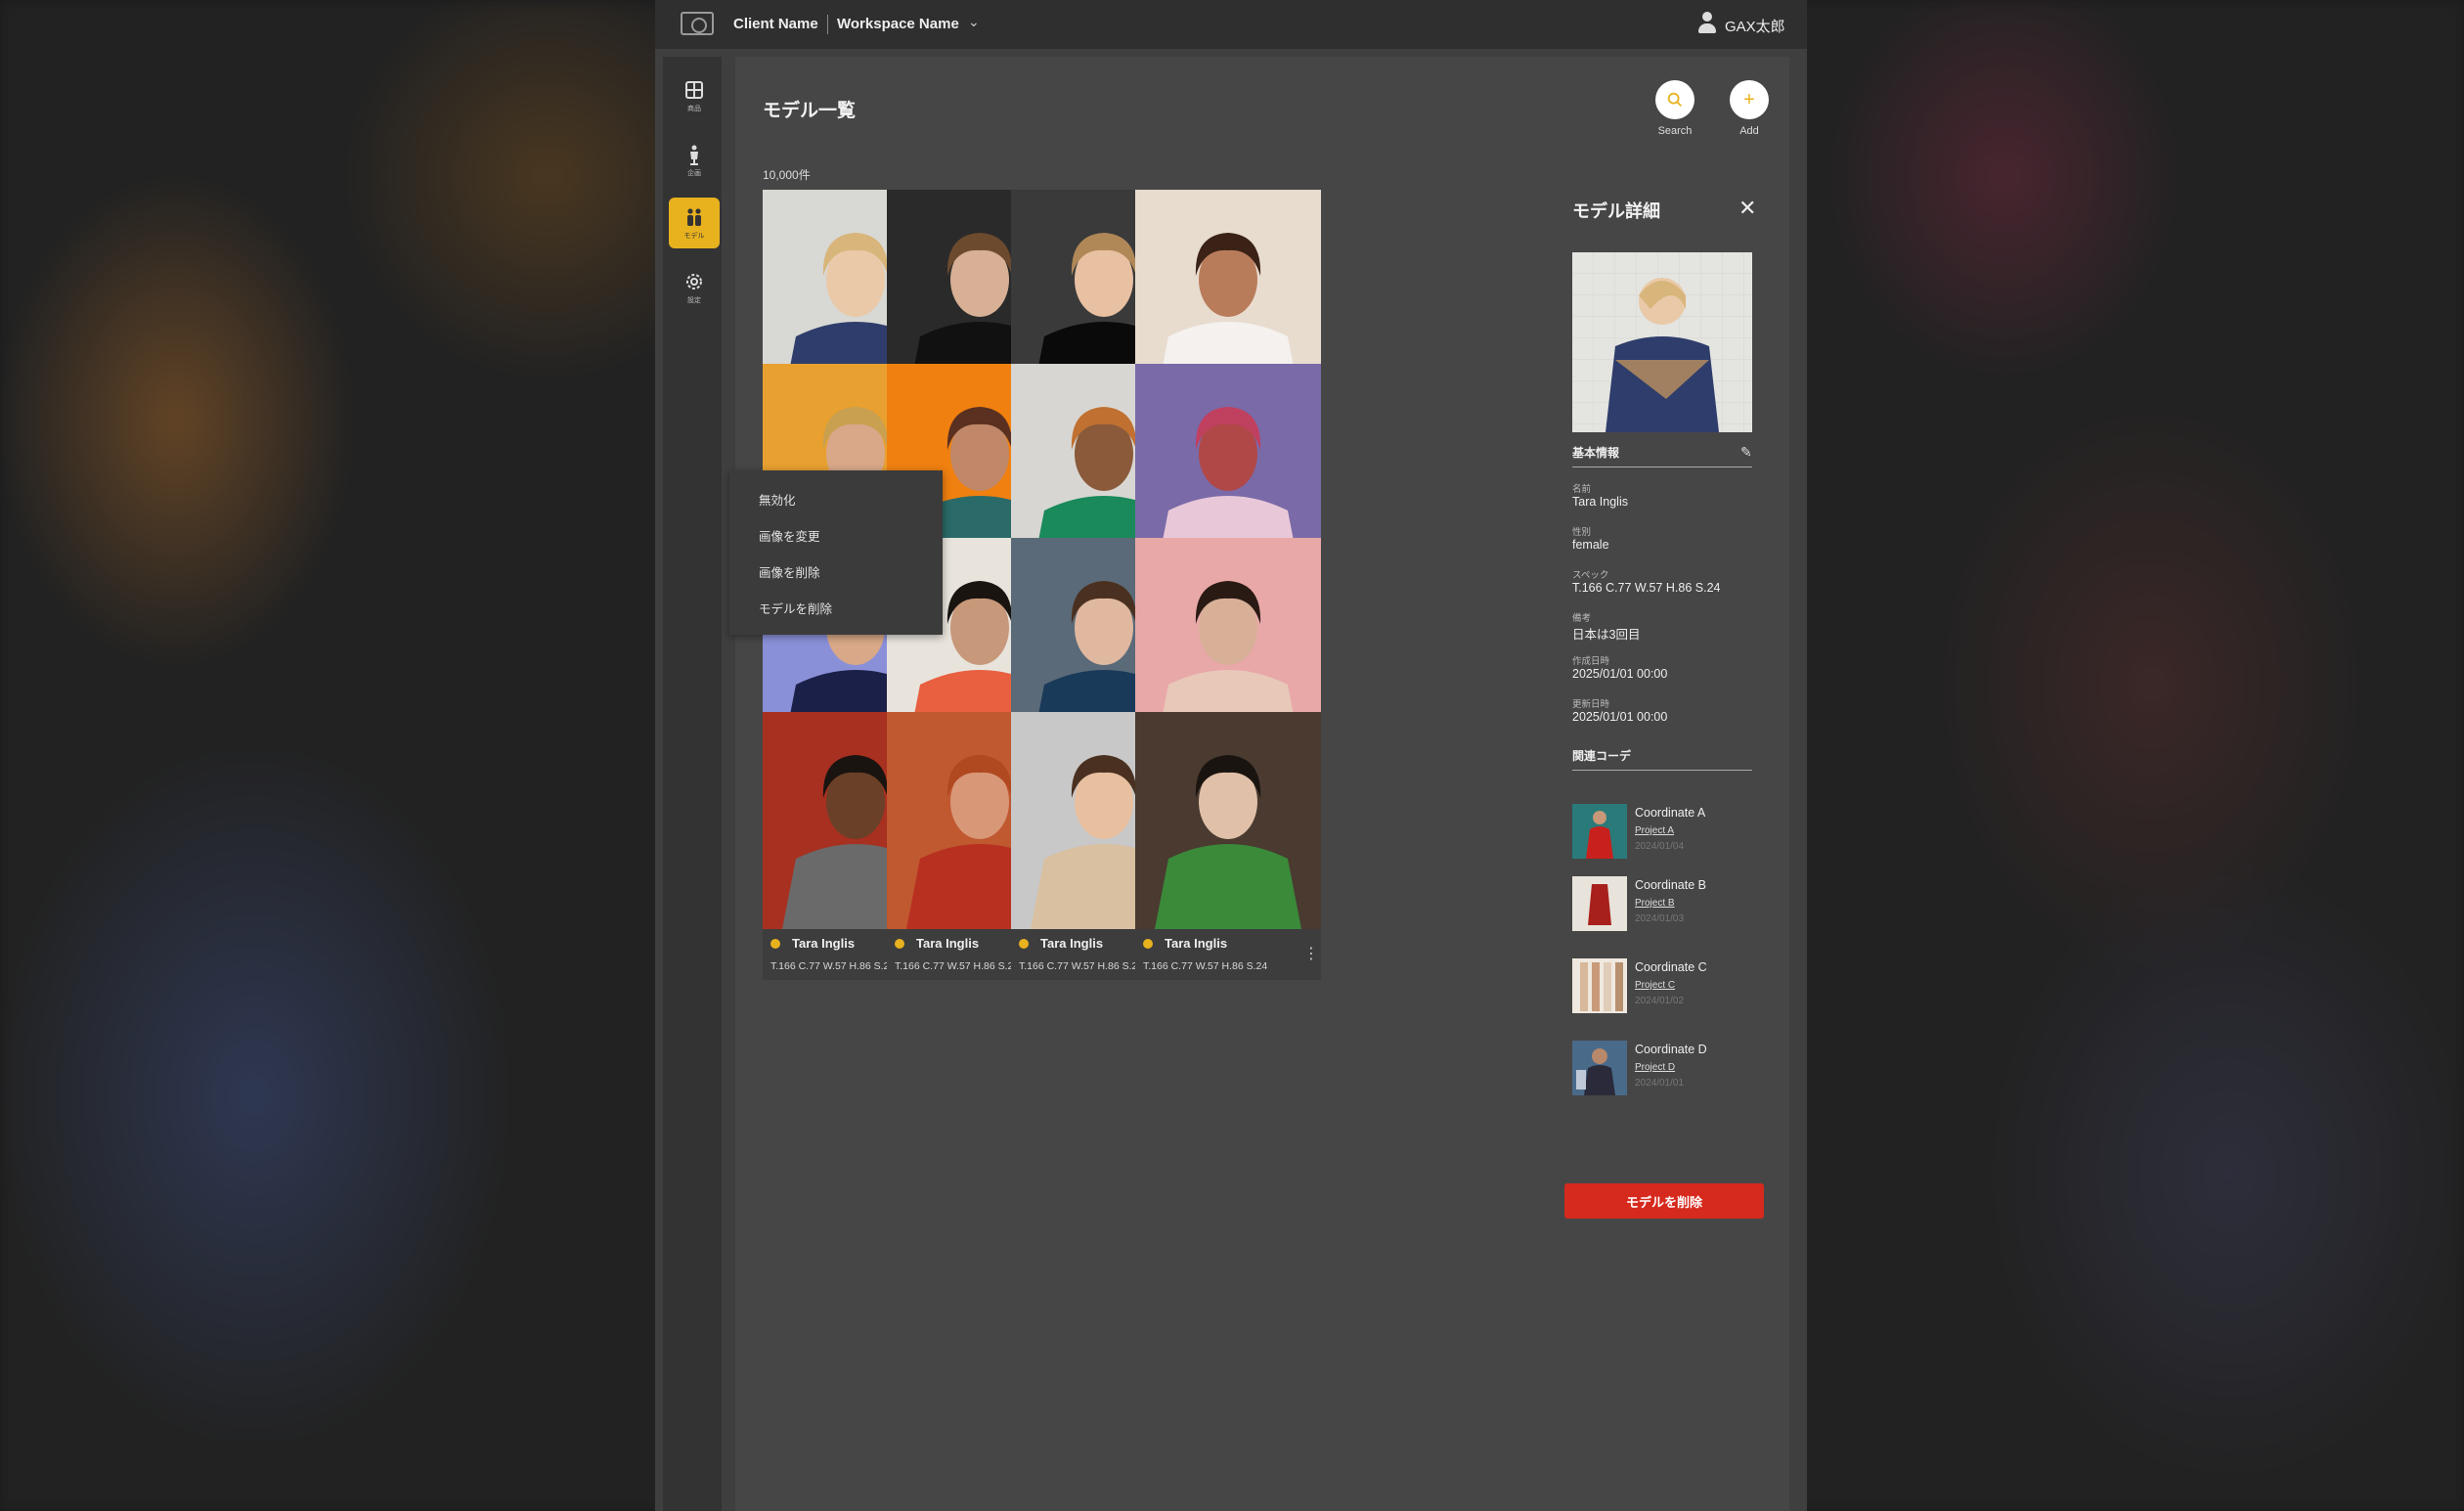 The width and height of the screenshot is (2464, 1511). What do you see at coordinates (694, 89) in the screenshot?
I see `grid-icon` at bounding box center [694, 89].